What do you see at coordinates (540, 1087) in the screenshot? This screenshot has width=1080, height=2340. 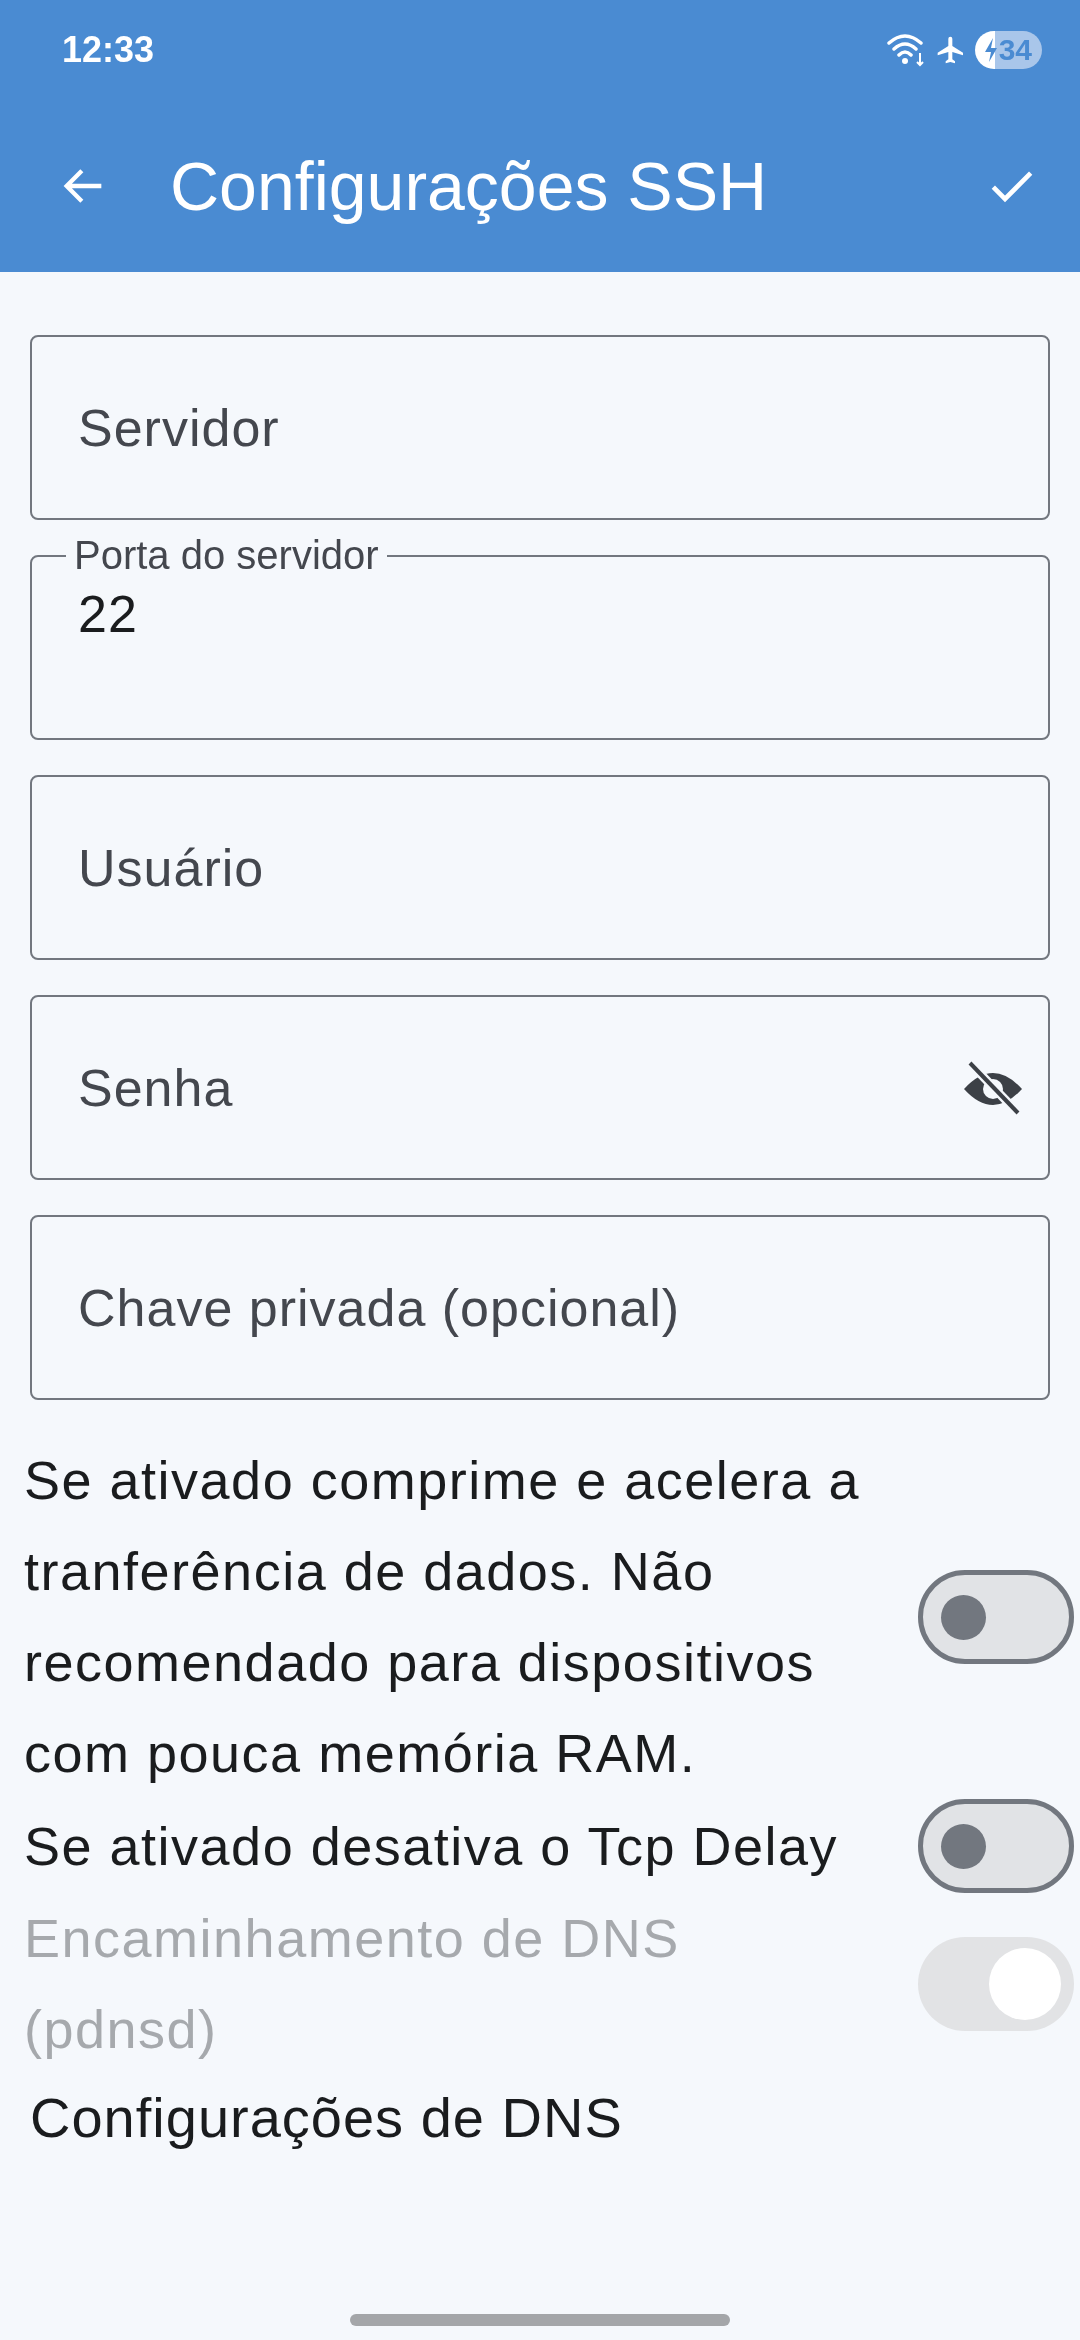 I see `input-field: Senha` at bounding box center [540, 1087].